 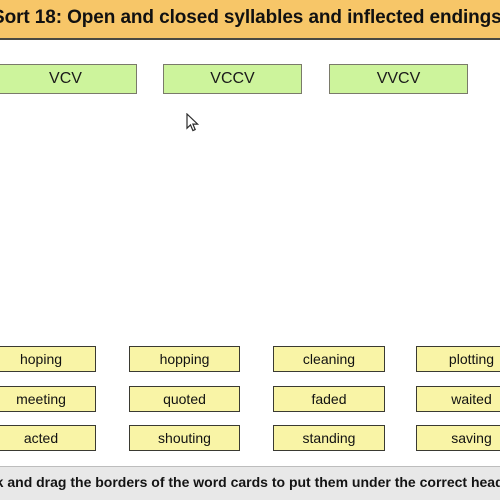 I want to click on word-card-label: hopping, so click(x=184, y=359).